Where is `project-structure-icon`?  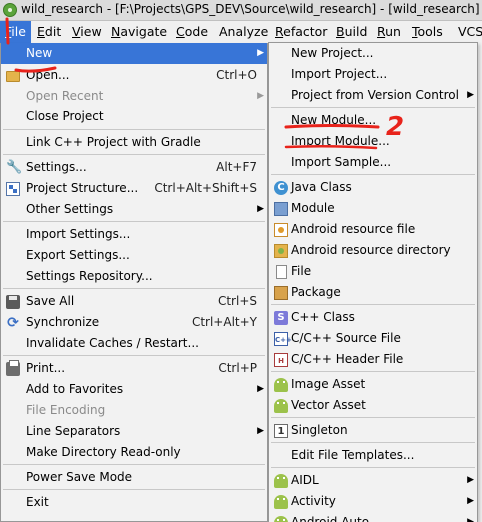
project-structure-icon is located at coordinates (13, 189).